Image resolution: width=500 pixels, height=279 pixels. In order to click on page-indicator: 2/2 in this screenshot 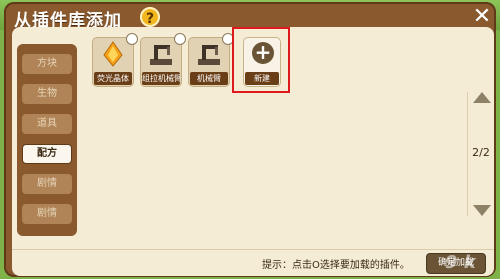, I will do `click(481, 152)`.